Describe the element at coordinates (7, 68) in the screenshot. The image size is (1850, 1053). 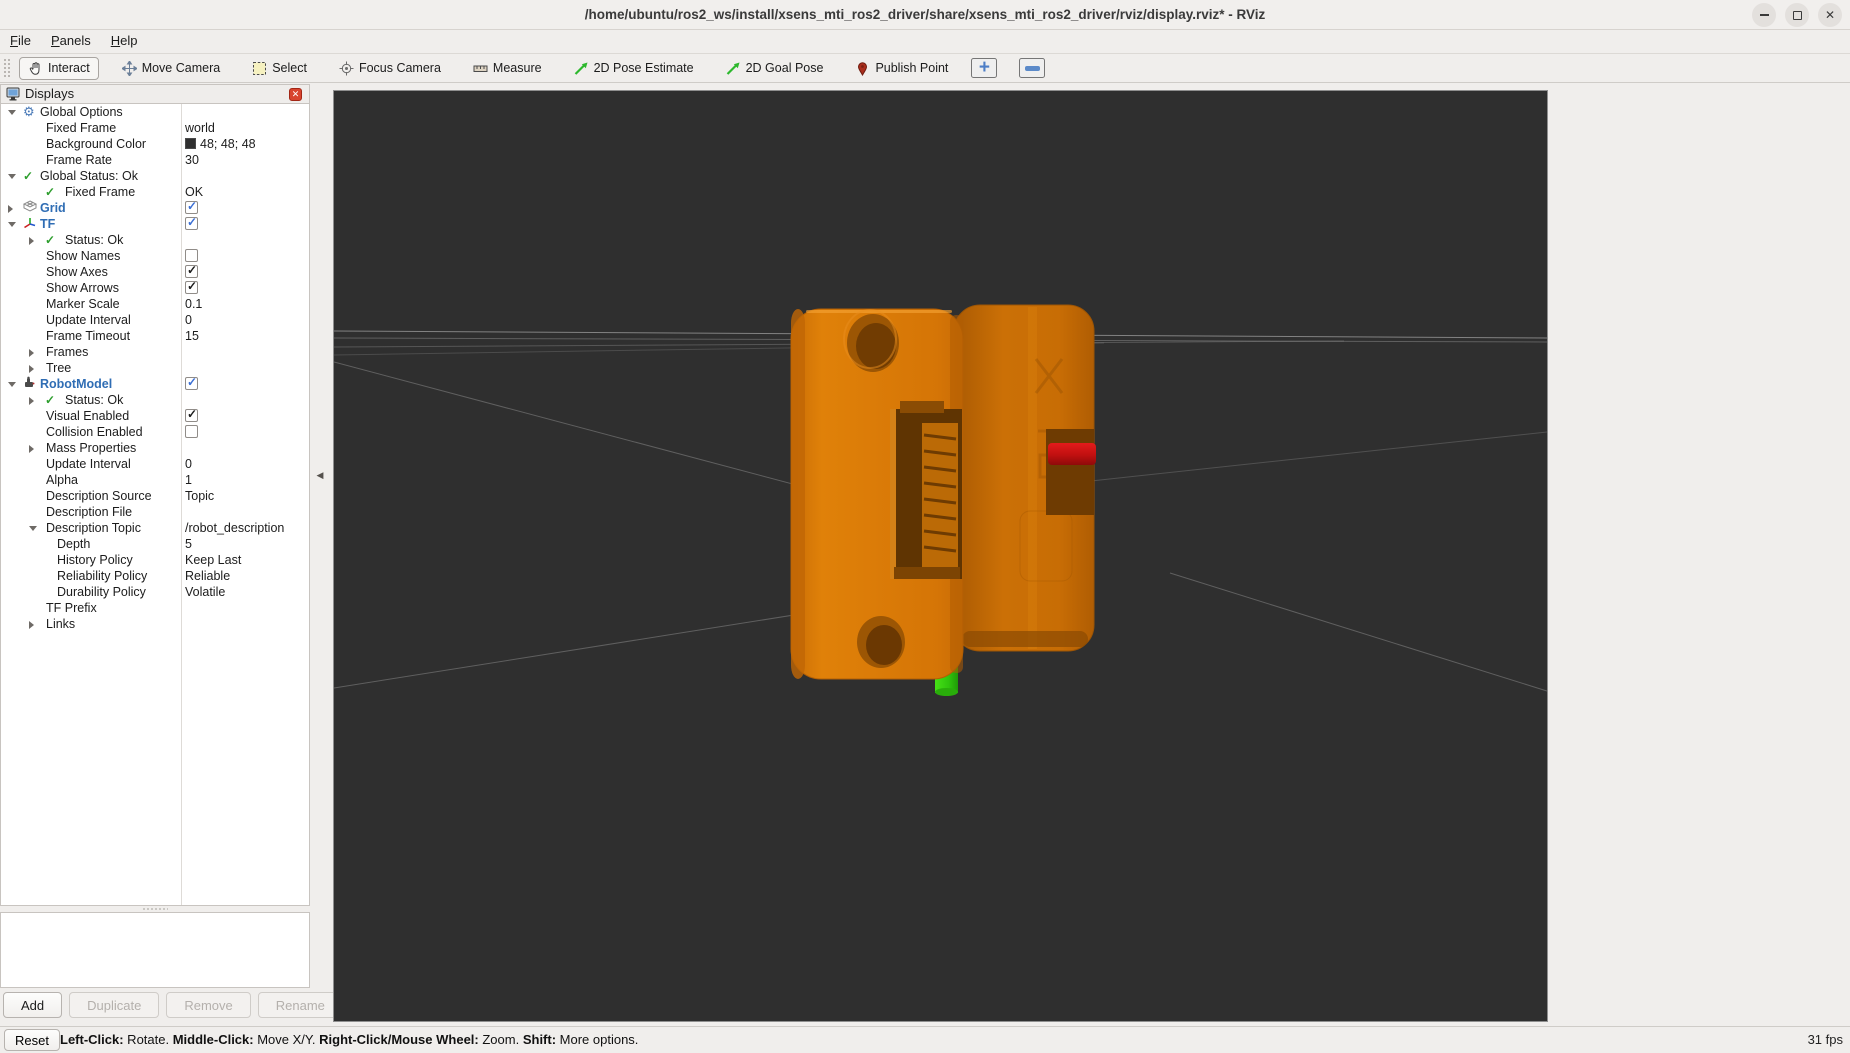
I see `toolbar-grip` at that location.